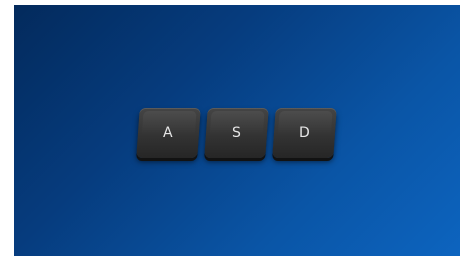 The image size is (474, 257). I want to click on key-d-label: D, so click(304, 133).